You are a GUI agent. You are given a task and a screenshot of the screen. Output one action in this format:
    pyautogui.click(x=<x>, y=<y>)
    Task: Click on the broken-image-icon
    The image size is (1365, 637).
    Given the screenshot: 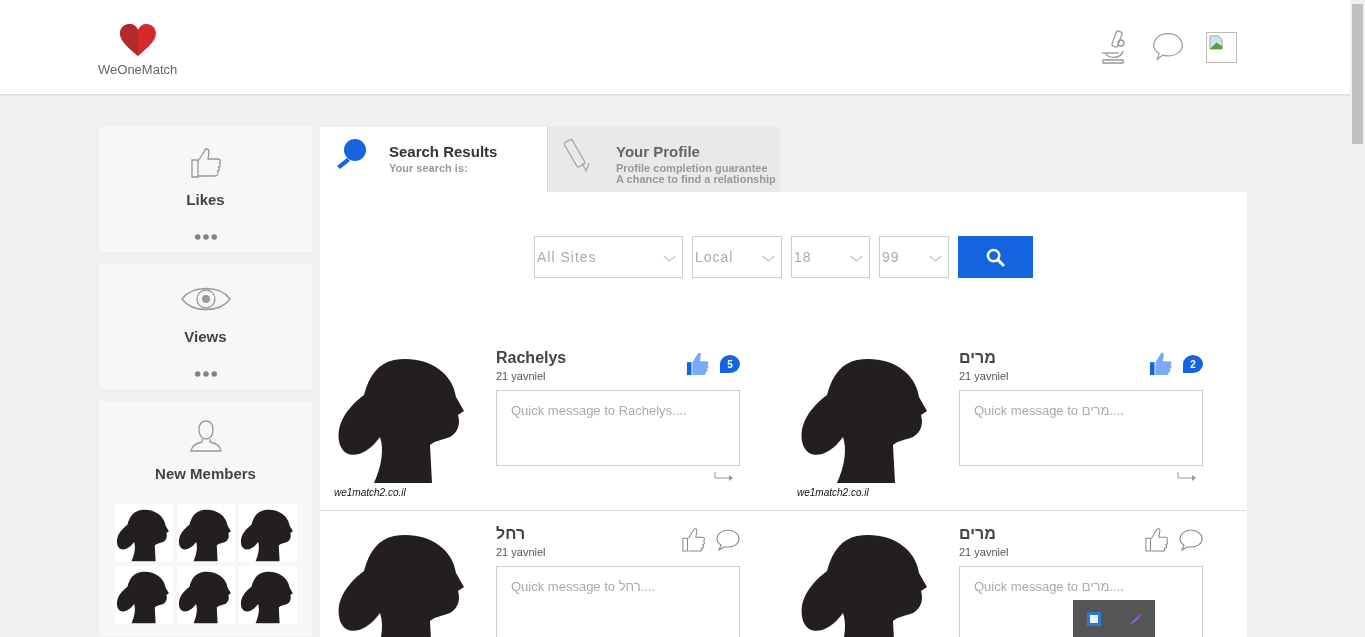 What is the action you would take?
    pyautogui.click(x=1221, y=47)
    